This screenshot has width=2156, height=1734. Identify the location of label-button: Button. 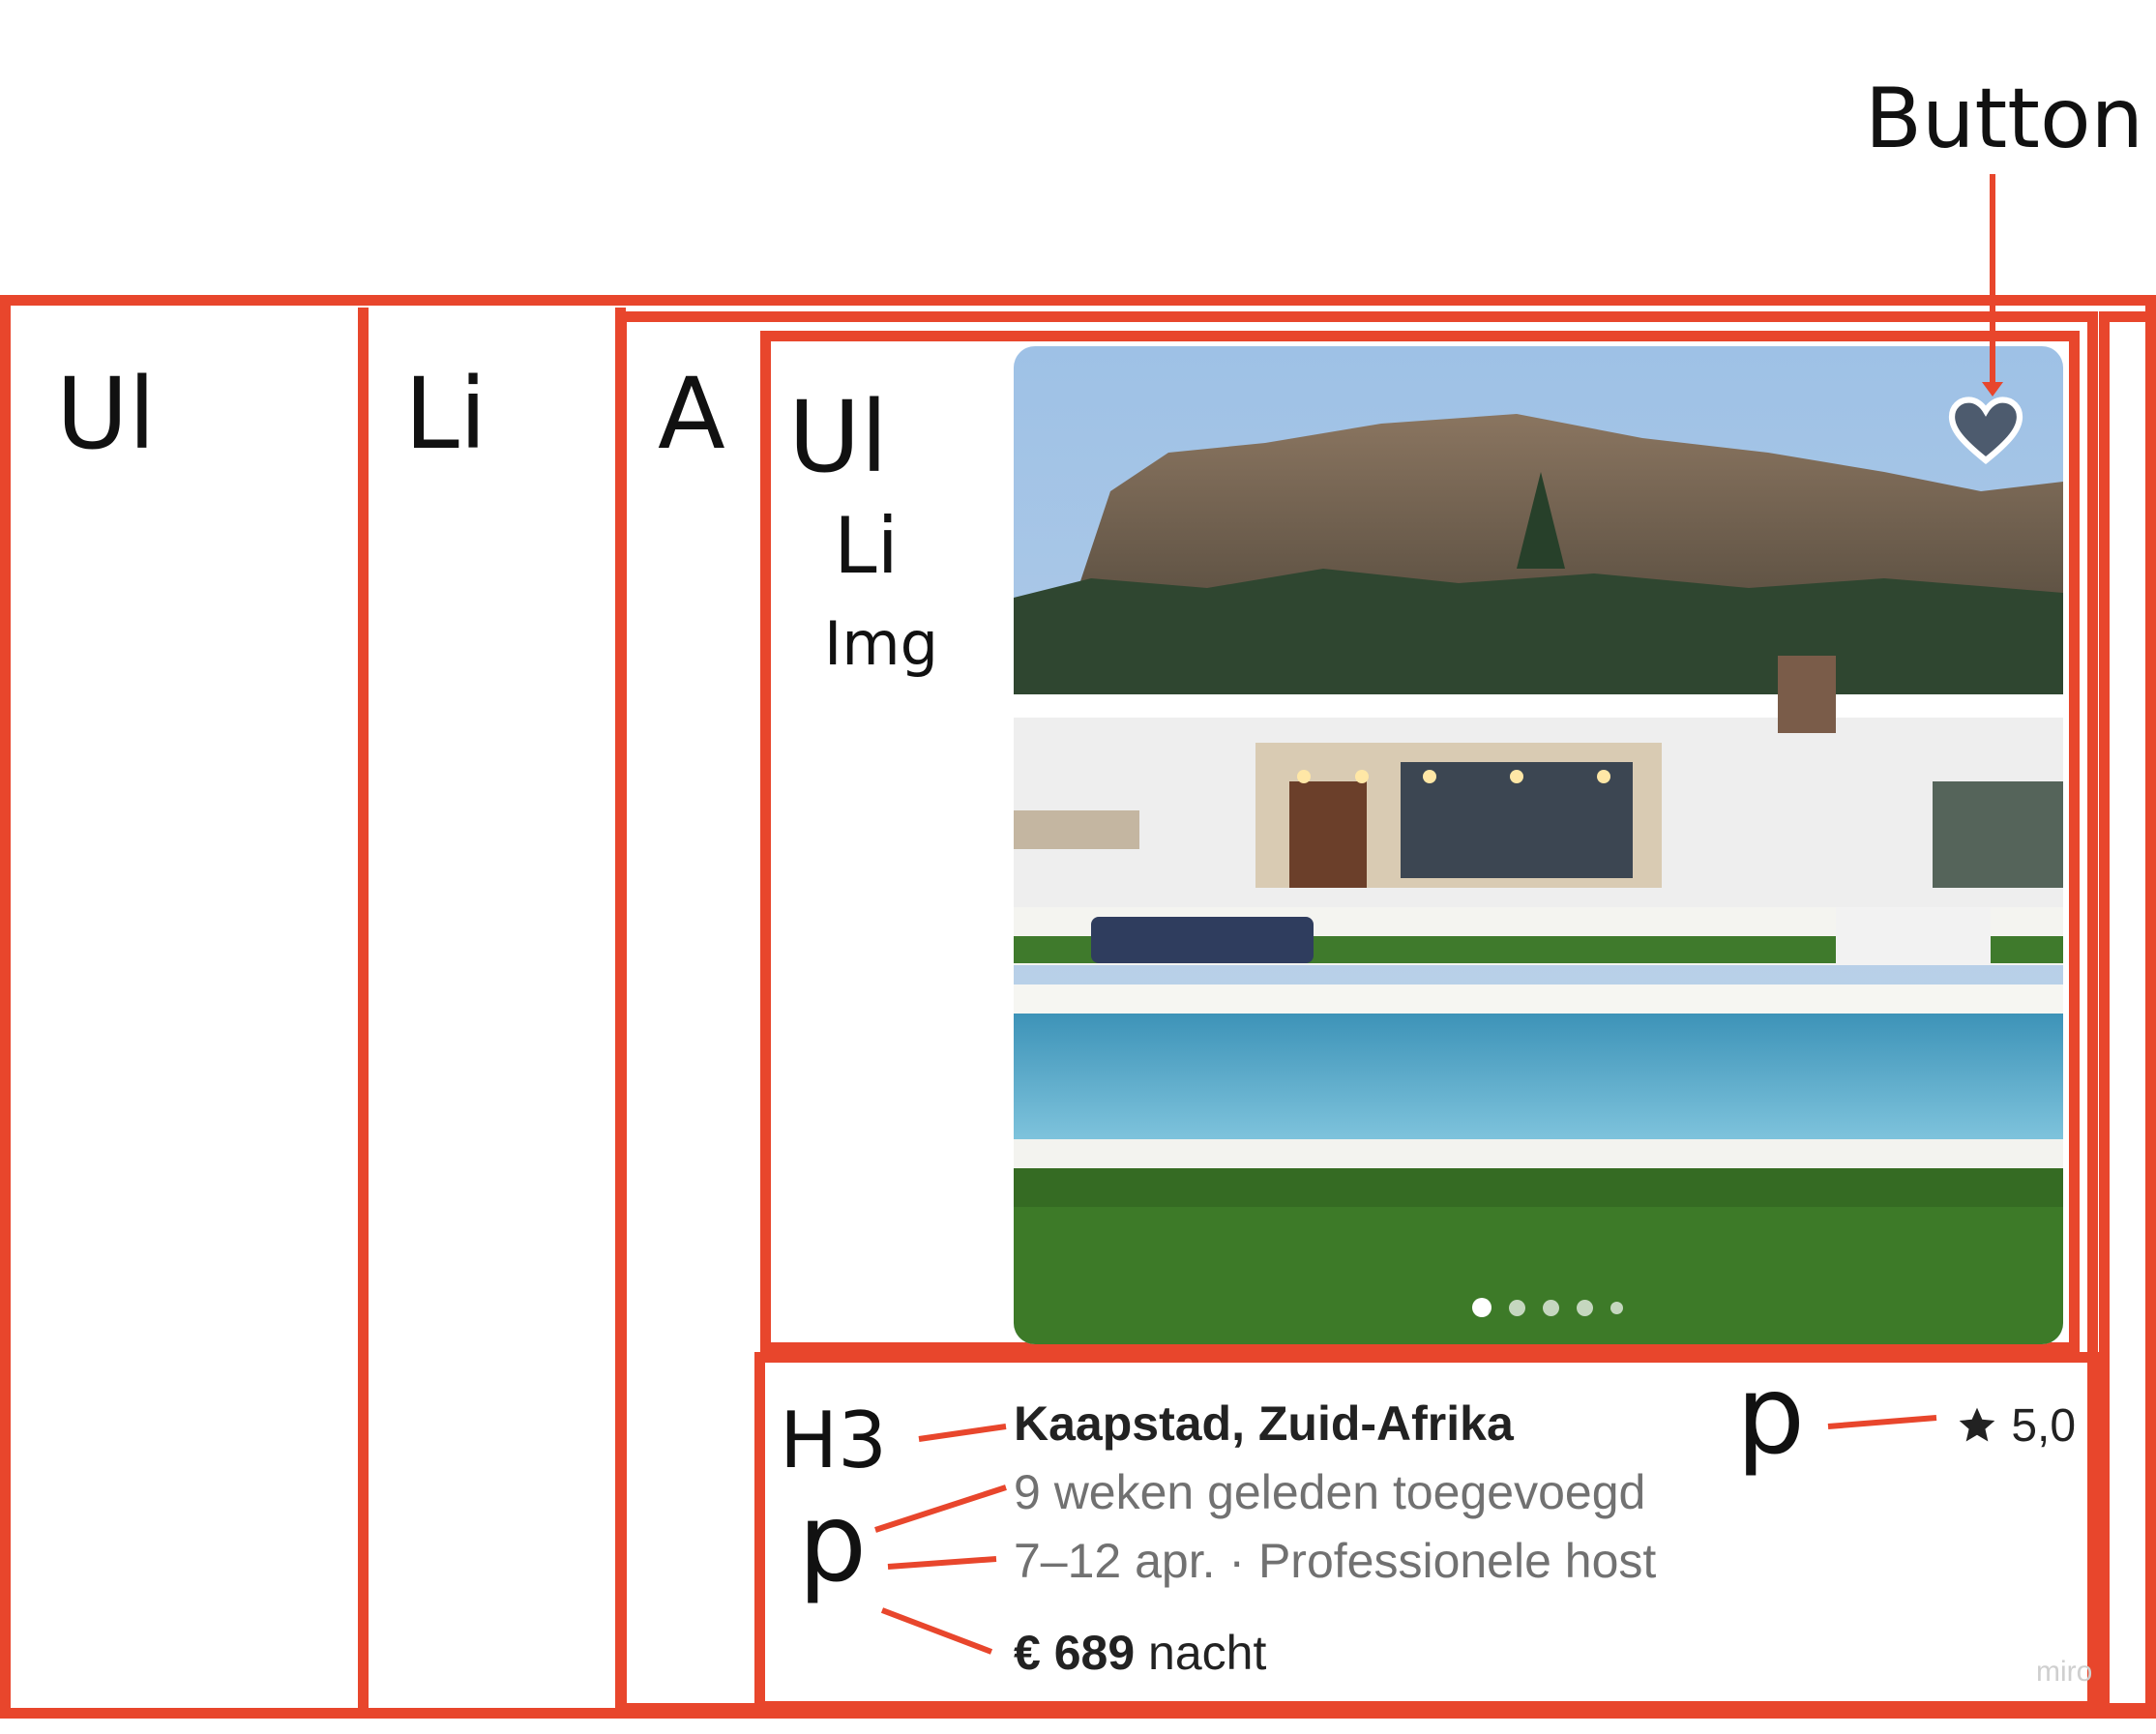
(2004, 119).